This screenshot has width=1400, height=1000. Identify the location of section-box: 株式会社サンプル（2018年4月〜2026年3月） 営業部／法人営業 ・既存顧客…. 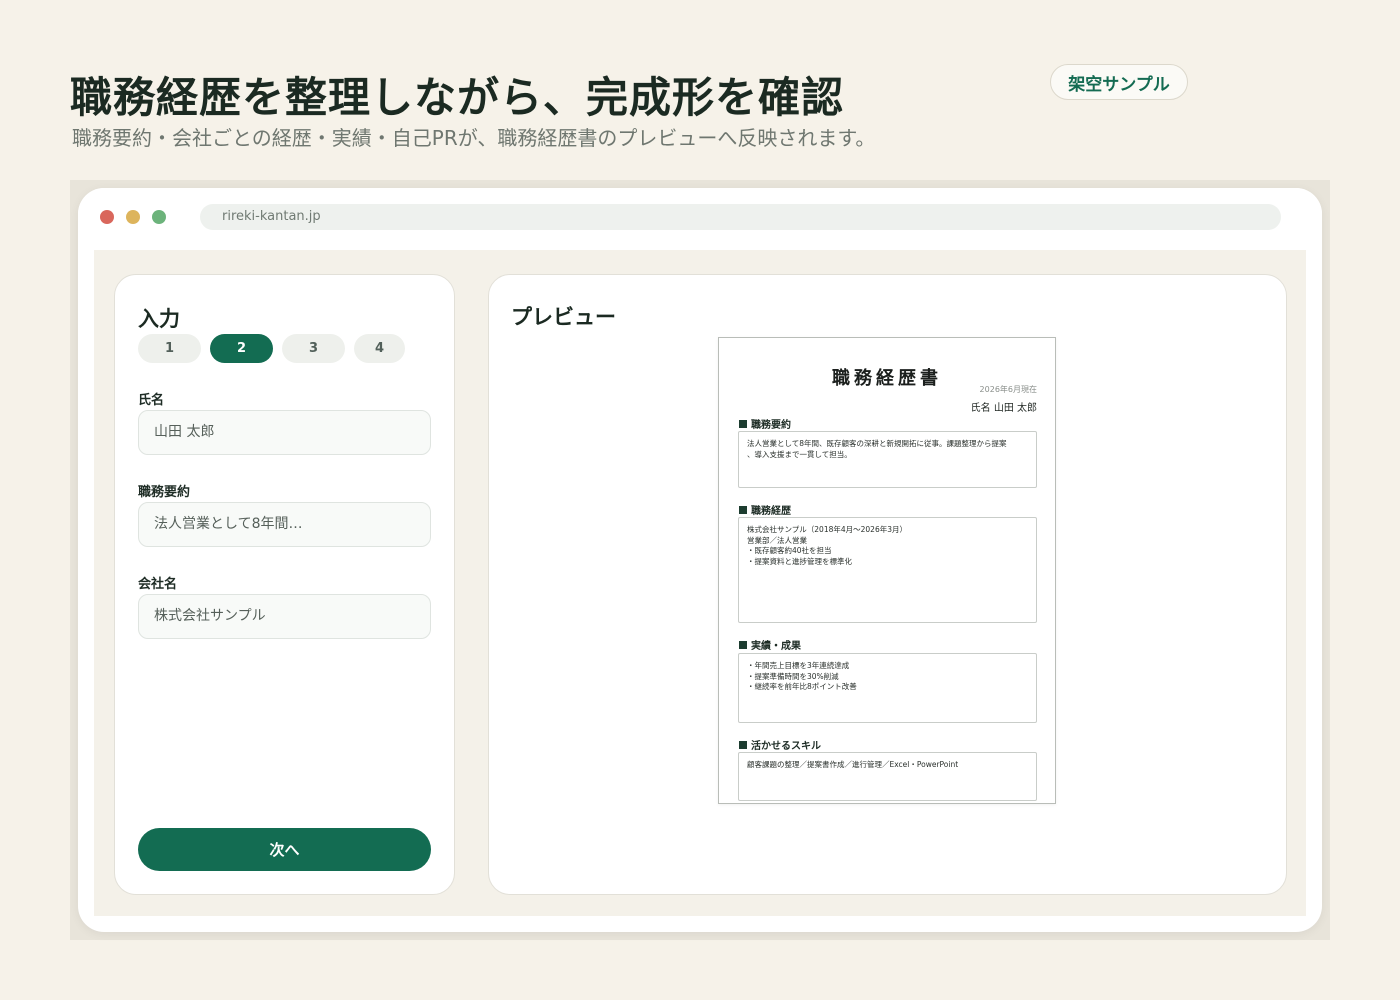
(887, 570).